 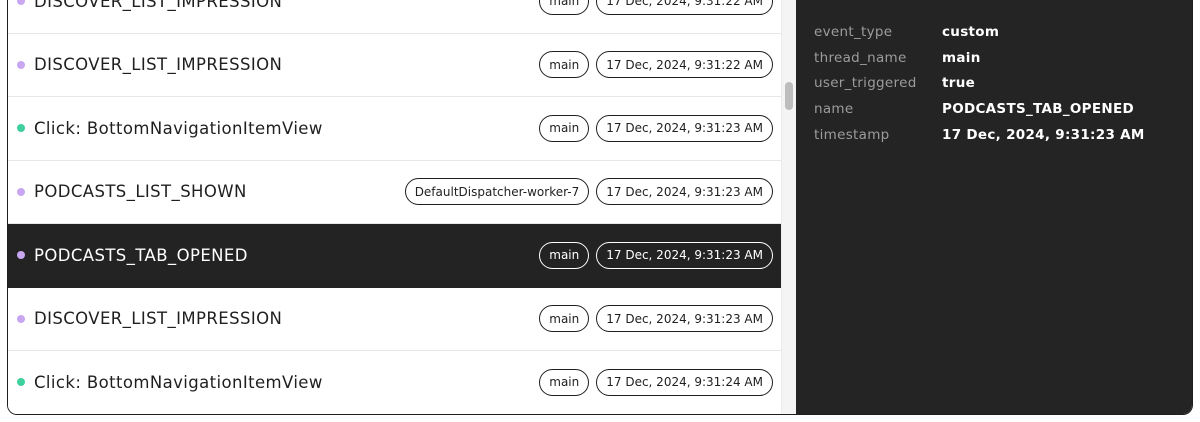 What do you see at coordinates (865, 83) in the screenshot?
I see `detail-key: user_triggered` at bounding box center [865, 83].